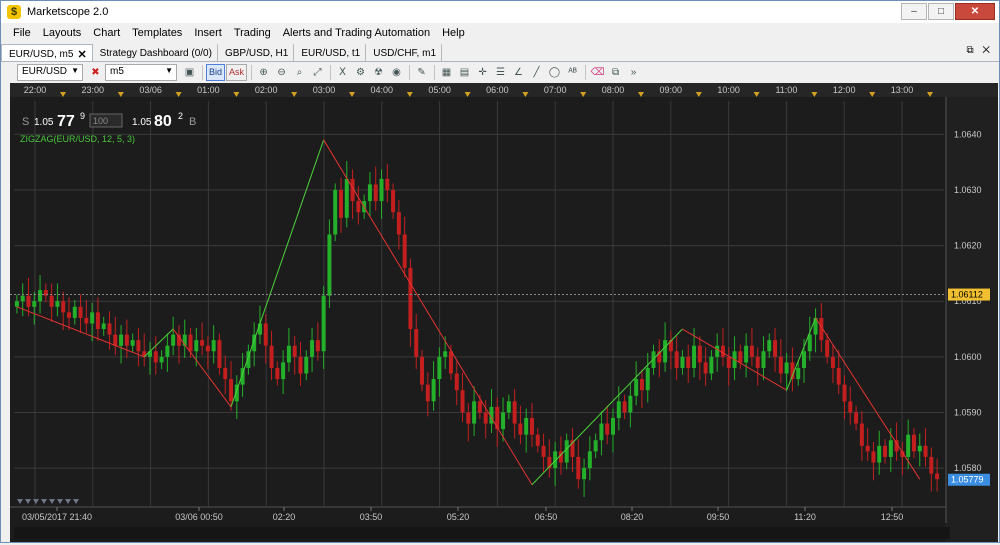  Describe the element at coordinates (941, 11) in the screenshot. I see `maximize-button: □` at that location.